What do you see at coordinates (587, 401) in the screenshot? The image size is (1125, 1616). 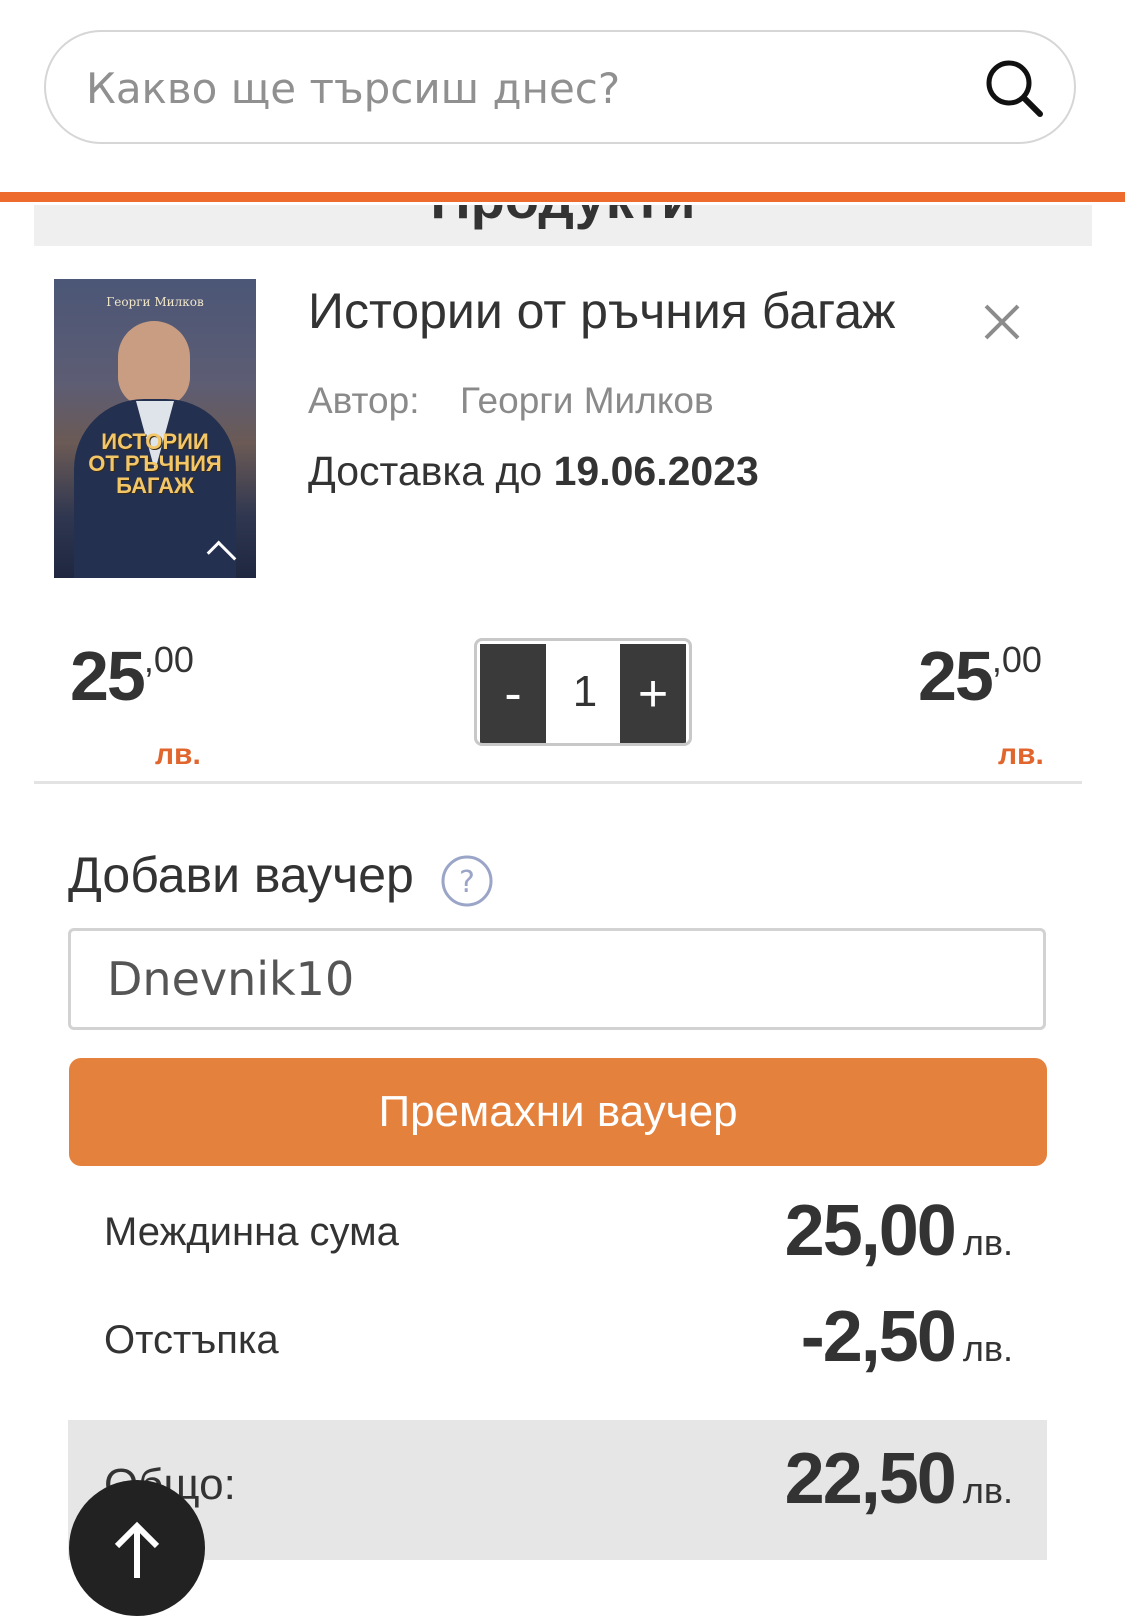 I see `author-name: Георги Милков` at bounding box center [587, 401].